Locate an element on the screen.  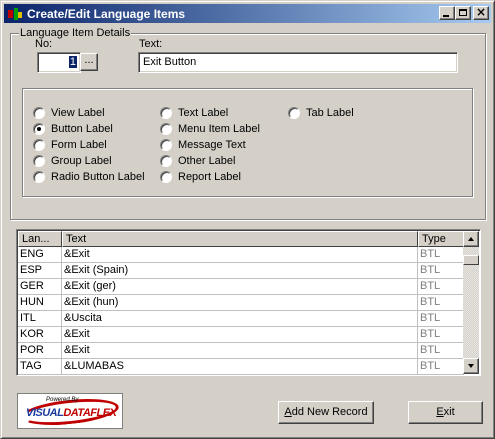
radio-other-label: Other Label is located at coordinates (197, 161).